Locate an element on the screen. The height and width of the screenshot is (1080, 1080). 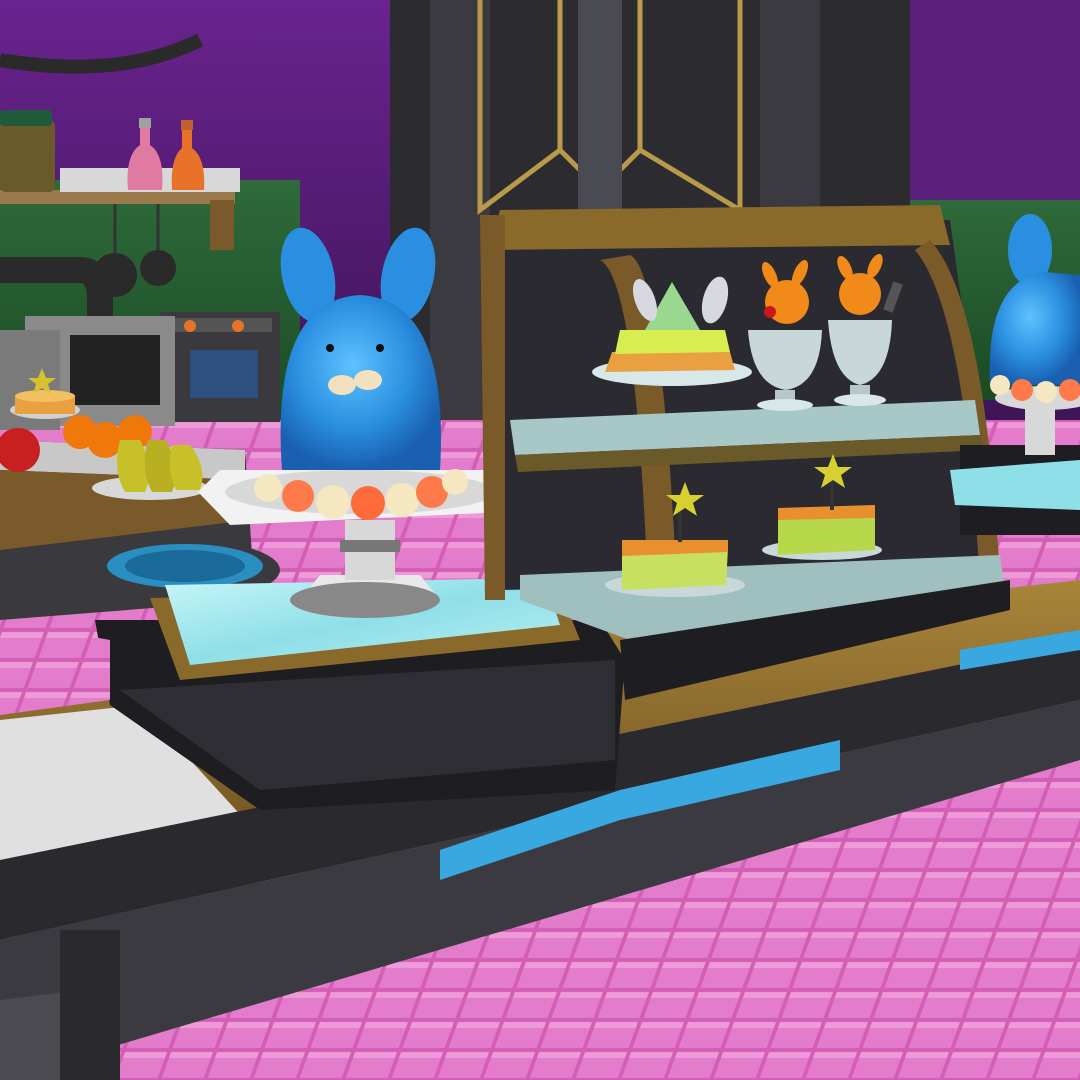
jar is located at coordinates (27, 156).